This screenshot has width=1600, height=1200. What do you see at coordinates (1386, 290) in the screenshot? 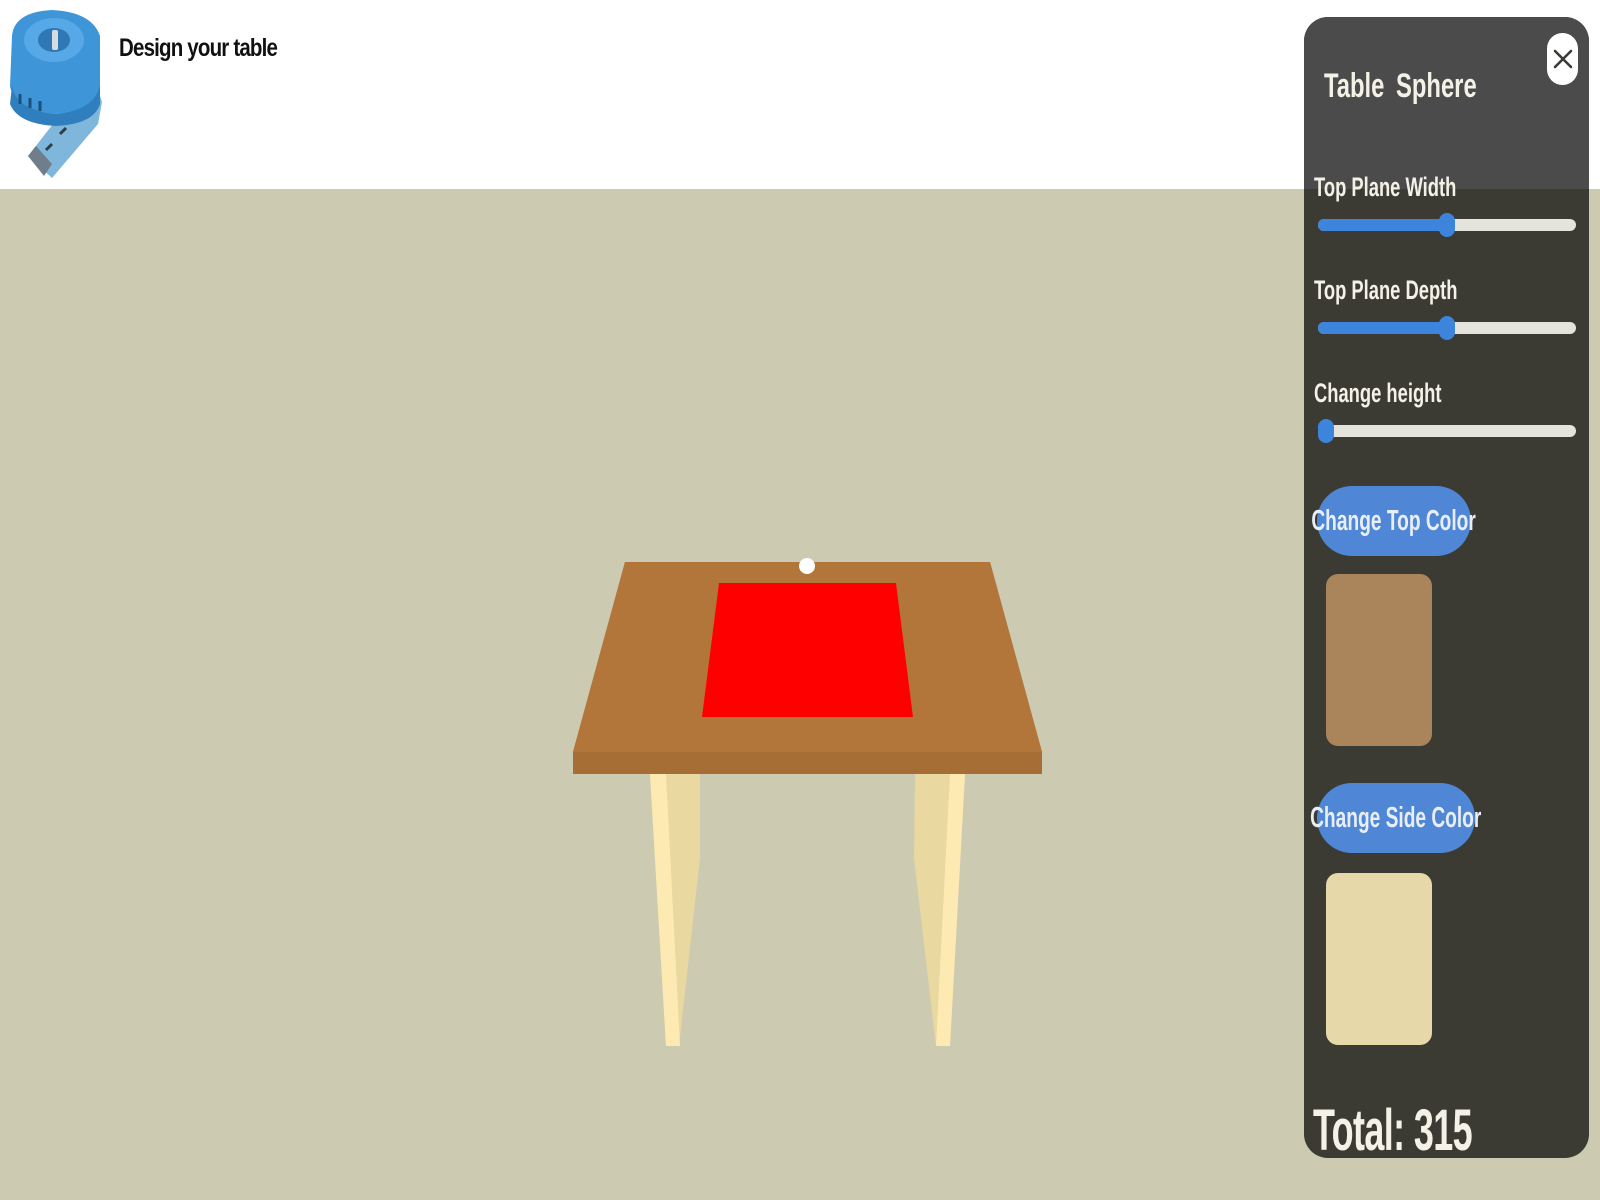
I see `top-plane-depth-label: Top Plane Depth` at bounding box center [1386, 290].